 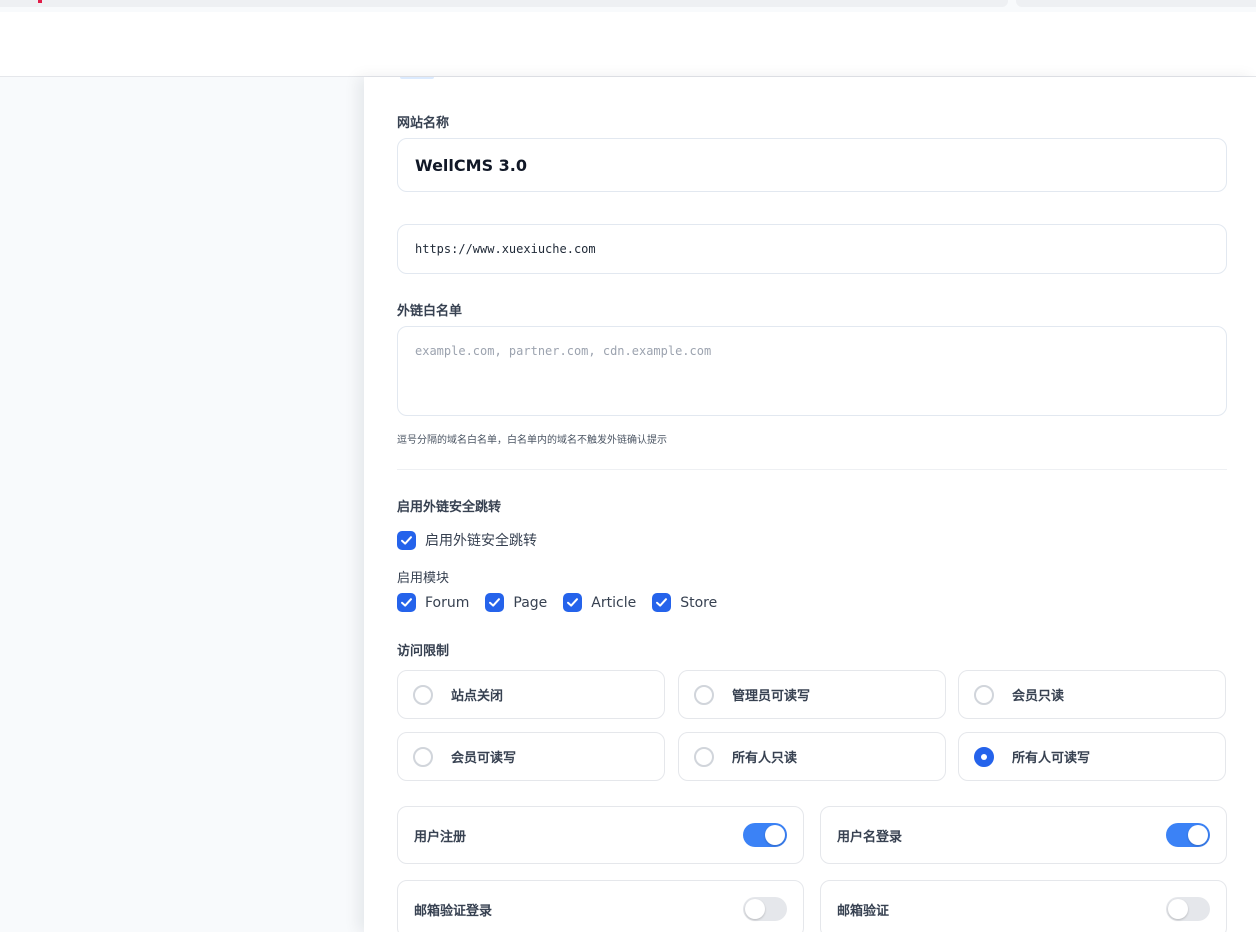 What do you see at coordinates (699, 602) in the screenshot?
I see `module-label: Store` at bounding box center [699, 602].